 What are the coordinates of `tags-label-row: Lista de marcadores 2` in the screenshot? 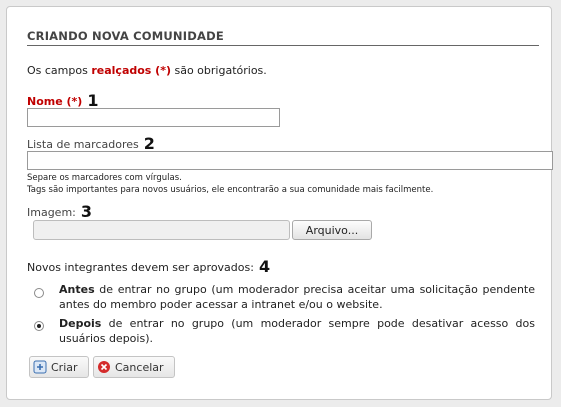 It's located at (91, 143).